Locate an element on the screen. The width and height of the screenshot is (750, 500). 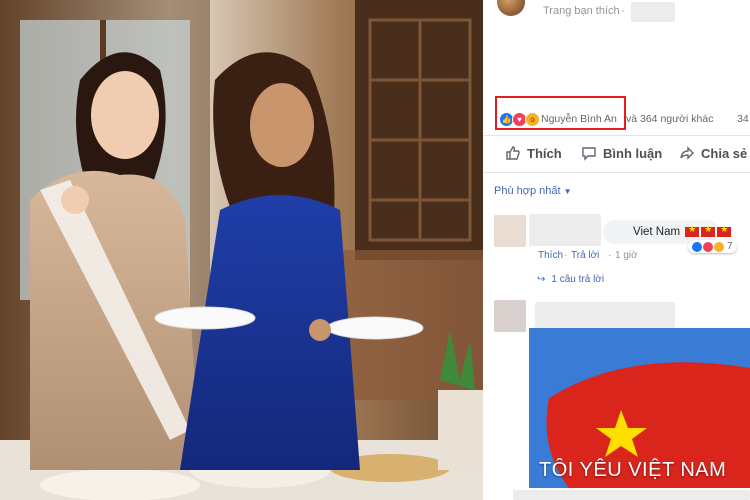
comment-reactions-badge: 7 is located at coordinates (712, 246).